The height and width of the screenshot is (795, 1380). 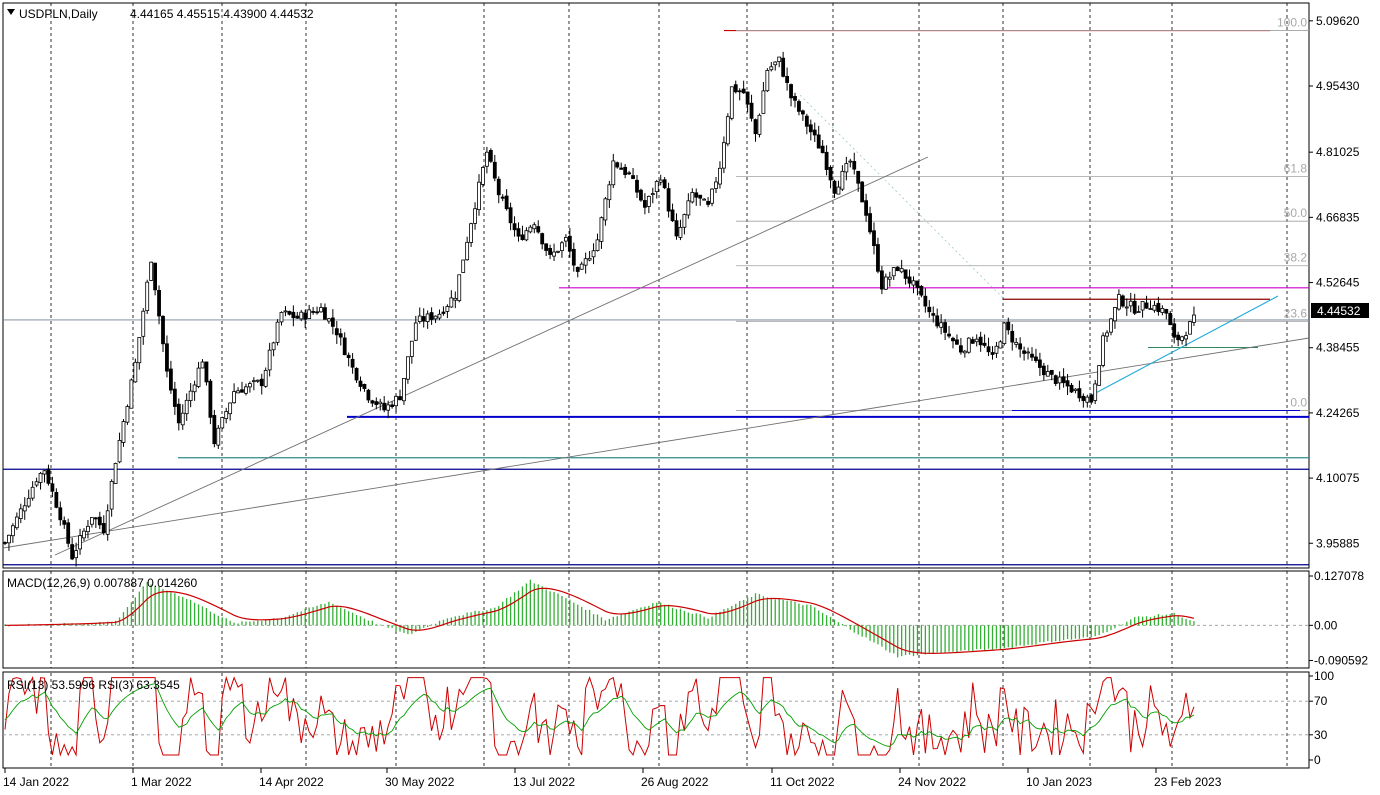 I want to click on price-tick-label: 4.66835, so click(x=1338, y=217).